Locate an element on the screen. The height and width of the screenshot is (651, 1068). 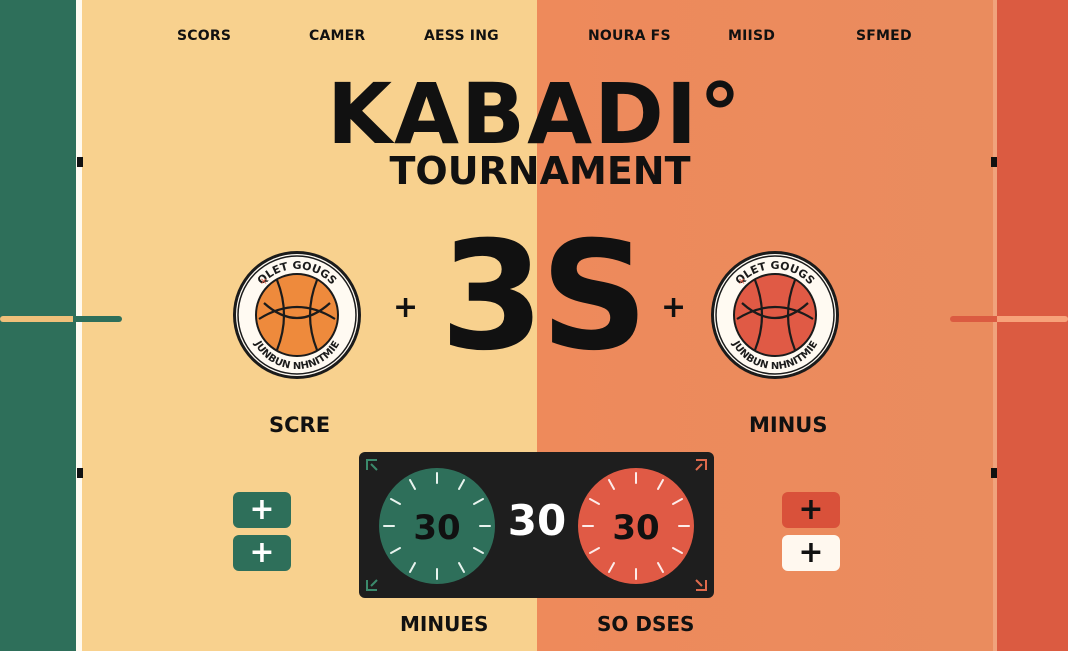
left-team-logo: QLET GOUGS JUNBUN NHNITMIE × is located at coordinates (297, 315).